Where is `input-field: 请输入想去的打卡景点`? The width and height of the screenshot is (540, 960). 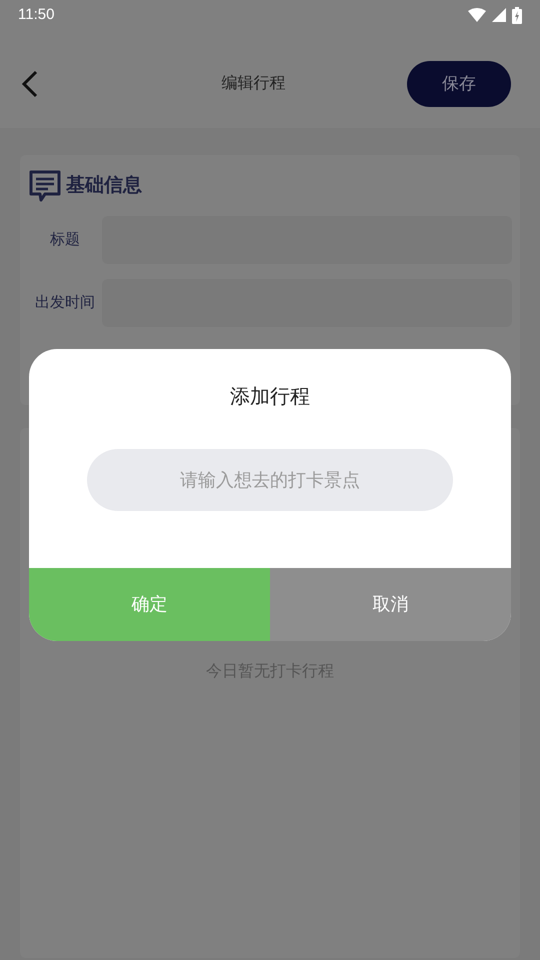 input-field: 请输入想去的打卡景点 is located at coordinates (270, 480).